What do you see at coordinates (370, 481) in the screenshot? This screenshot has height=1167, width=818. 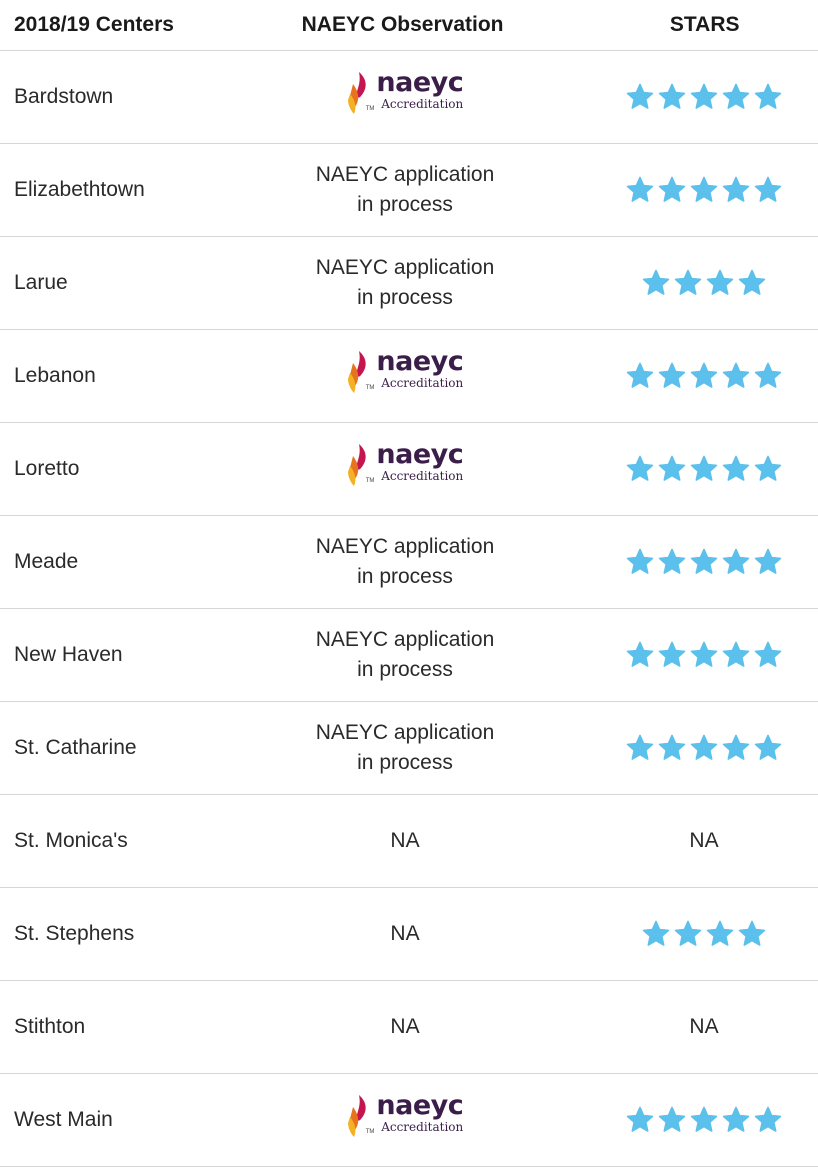 I see `logo-tm: TM` at bounding box center [370, 481].